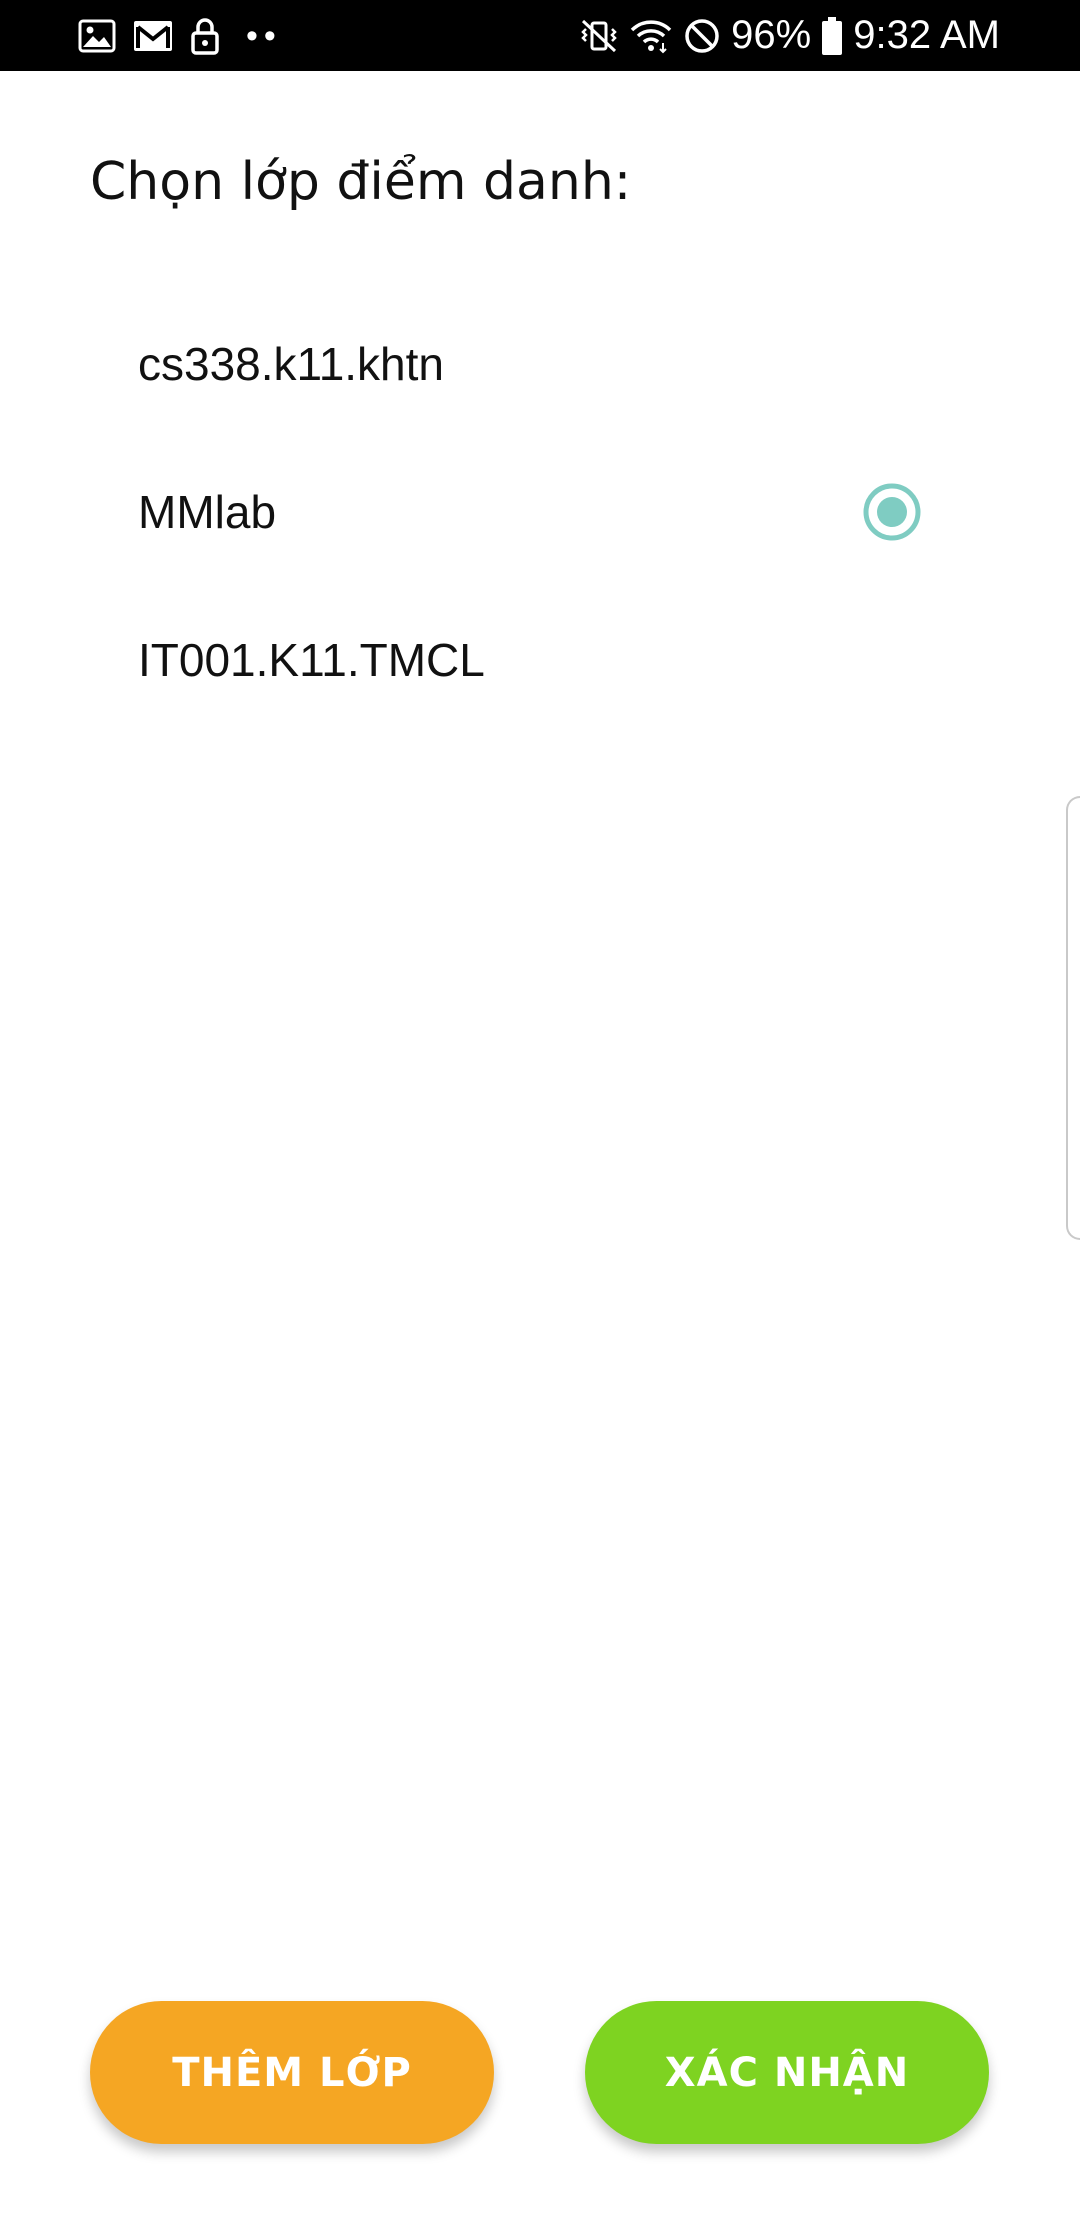  Describe the element at coordinates (599, 36) in the screenshot. I see `mute-vibrate-icon` at that location.